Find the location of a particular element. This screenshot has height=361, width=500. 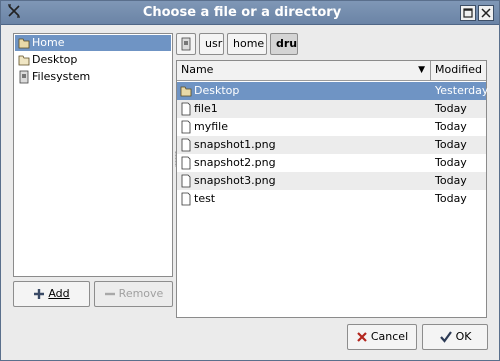

ok-icon is located at coordinates (445, 337).